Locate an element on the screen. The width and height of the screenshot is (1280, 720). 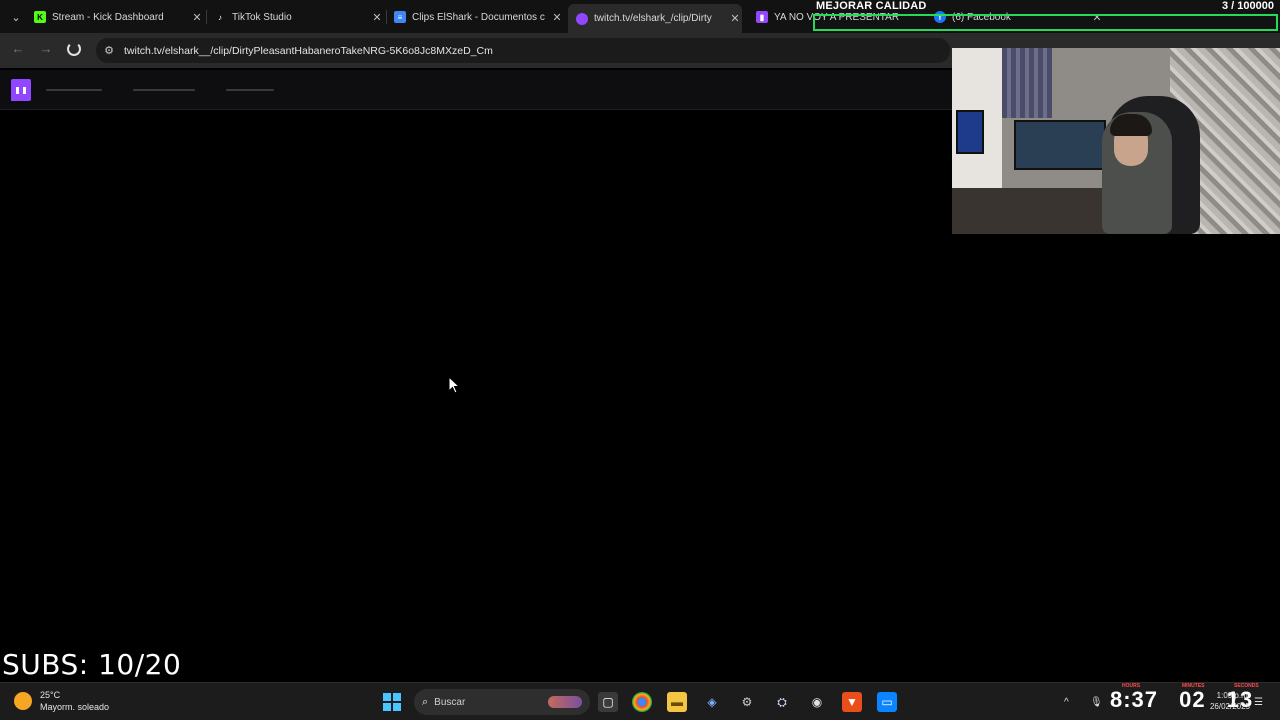
nav-skeleton-browse is located at coordinates (164, 90).